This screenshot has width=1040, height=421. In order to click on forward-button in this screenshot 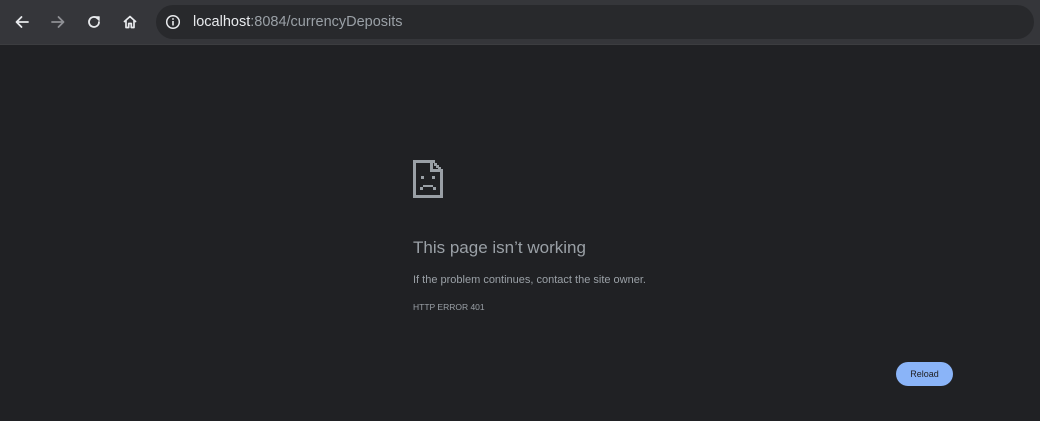, I will do `click(58, 22)`.